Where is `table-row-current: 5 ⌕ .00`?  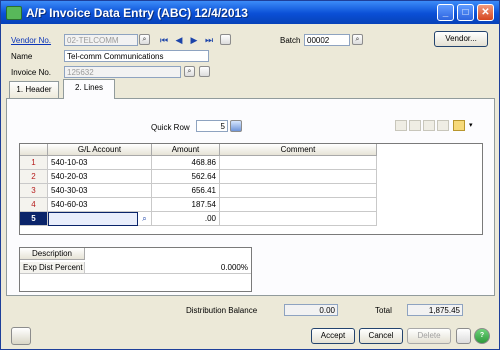
table-row-current: 5 ⌕ .00 is located at coordinates (198, 219).